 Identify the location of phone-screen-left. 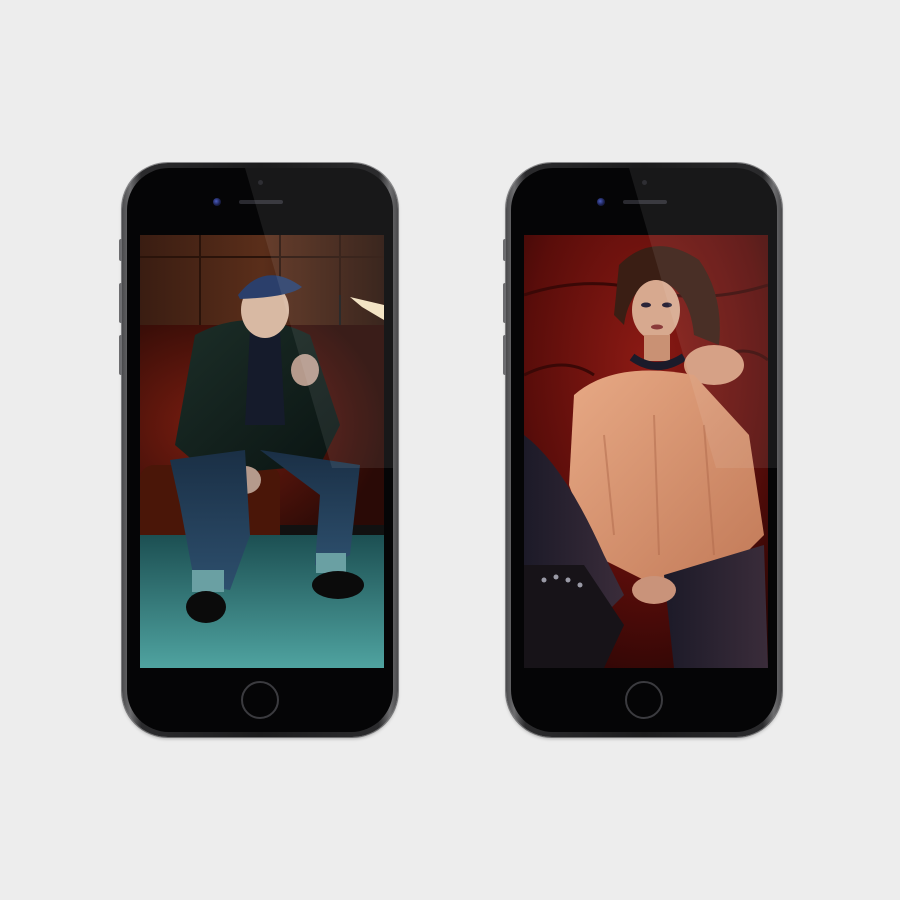
(262, 451).